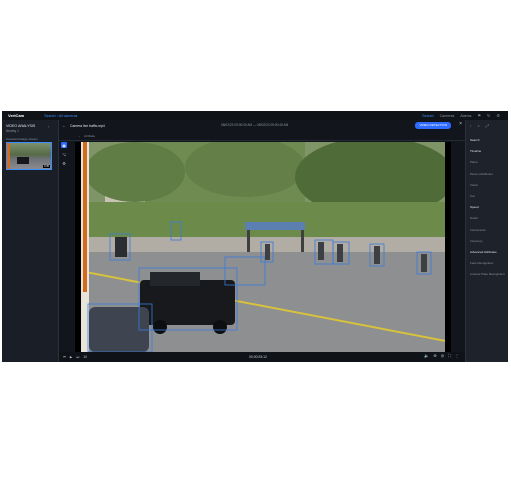  Describe the element at coordinates (64, 154) in the screenshot. I see `connect-icon: ⌥` at that location.